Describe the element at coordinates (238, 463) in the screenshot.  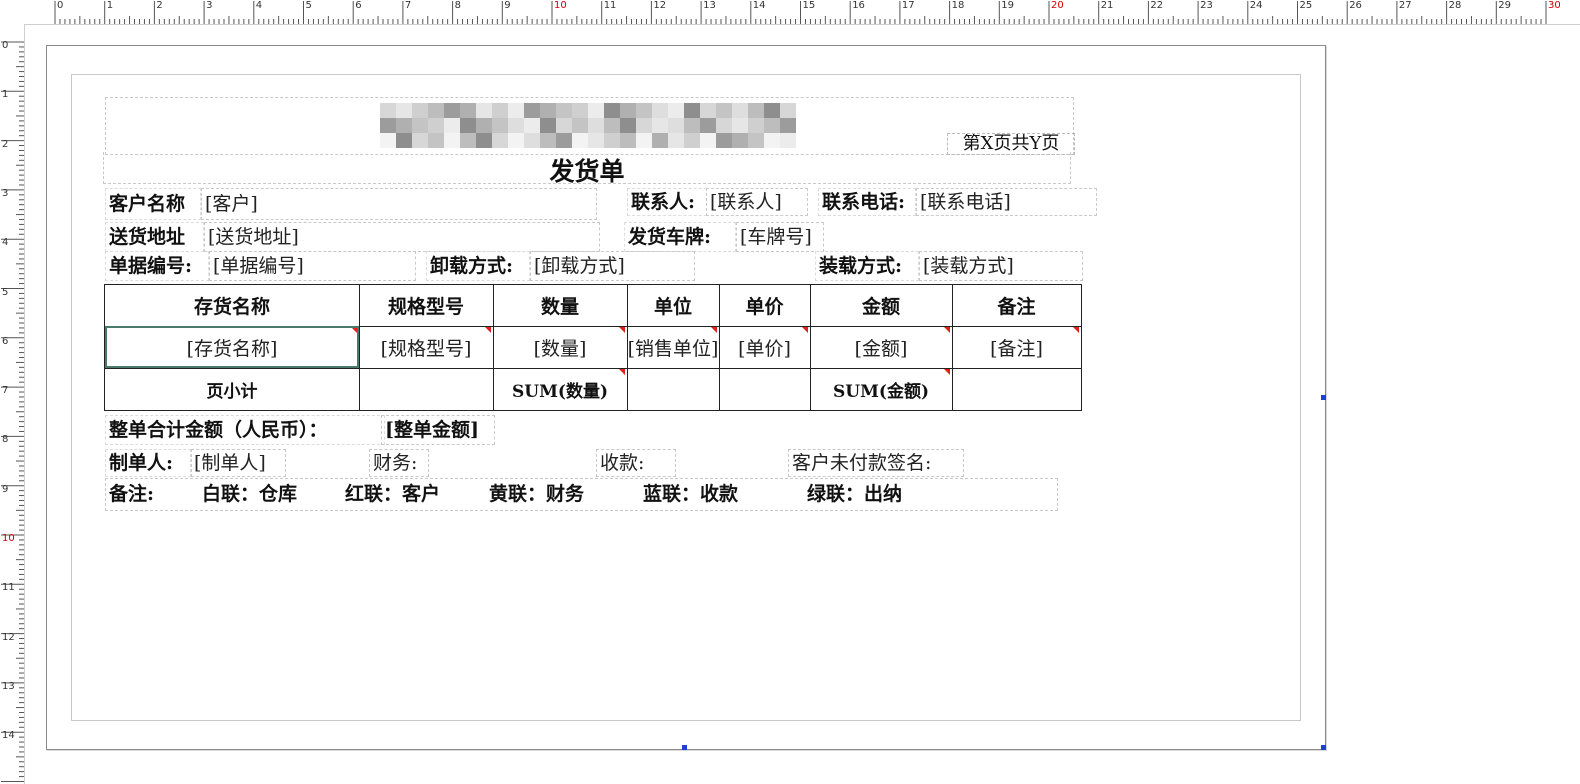
I see `maker-value-field: [制单人]` at that location.